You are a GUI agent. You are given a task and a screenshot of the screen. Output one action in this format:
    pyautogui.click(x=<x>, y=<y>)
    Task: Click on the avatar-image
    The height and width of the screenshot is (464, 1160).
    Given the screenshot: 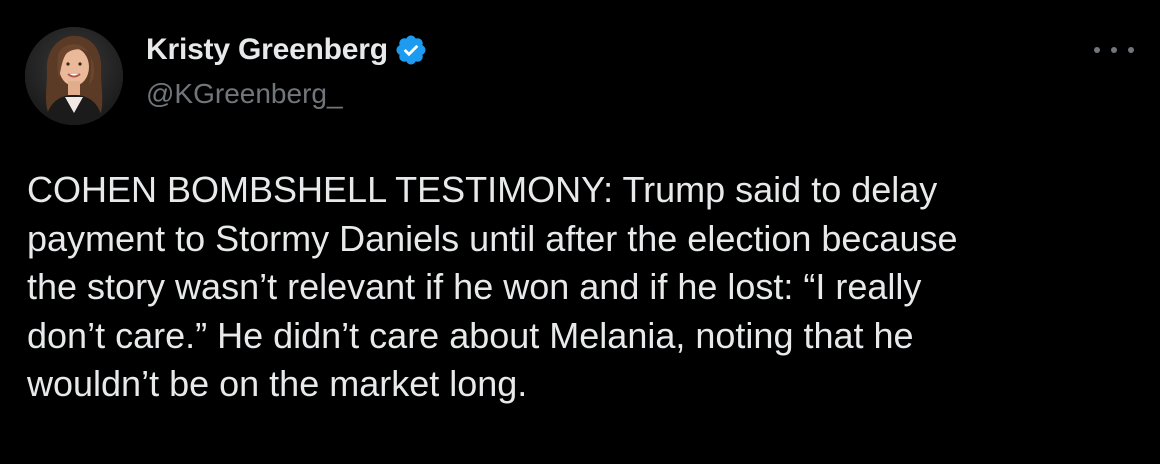 What is the action you would take?
    pyautogui.click(x=74, y=76)
    